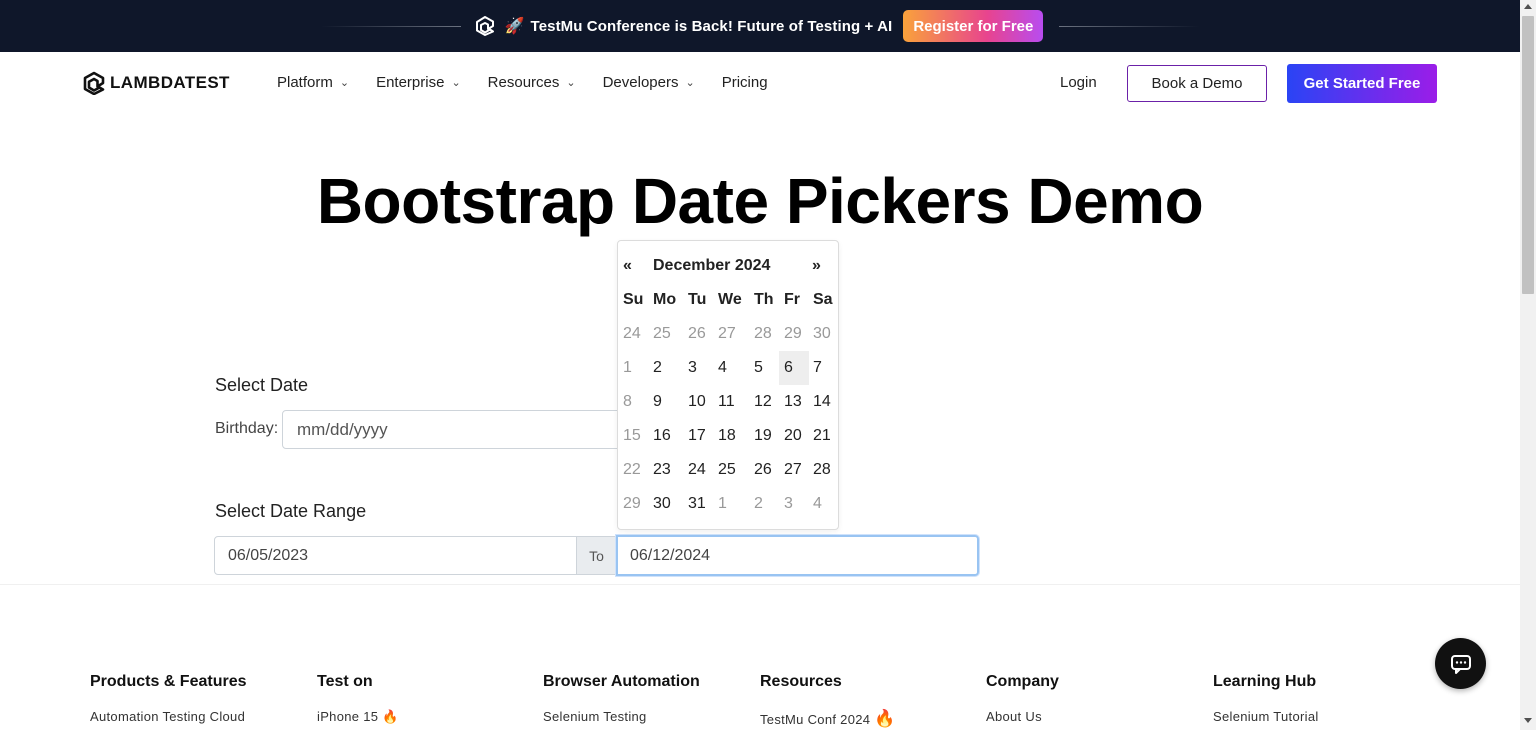 The width and height of the screenshot is (1536, 730). What do you see at coordinates (596, 555) in the screenshot?
I see `range-to-addon: To` at bounding box center [596, 555].